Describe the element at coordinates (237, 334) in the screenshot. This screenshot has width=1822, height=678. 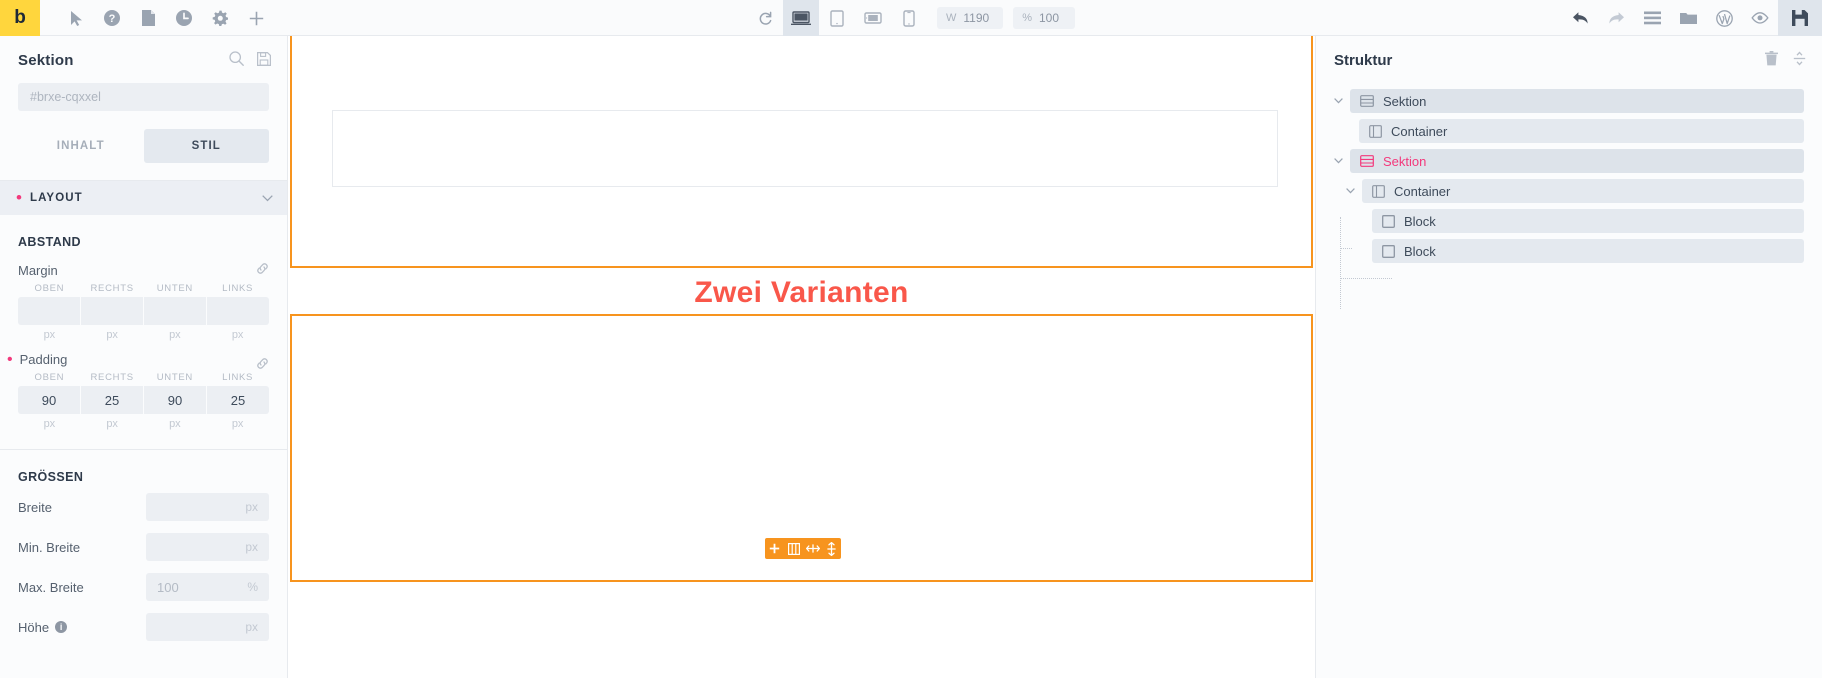
I see `margin-unit-links: px` at that location.